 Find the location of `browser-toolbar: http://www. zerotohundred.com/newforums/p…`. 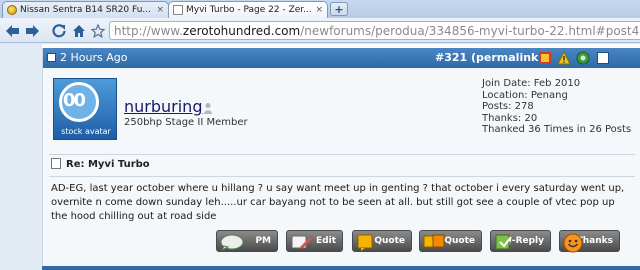

browser-toolbar: http://www. zerotohundred.com/newforums/p… is located at coordinates (320, 30).